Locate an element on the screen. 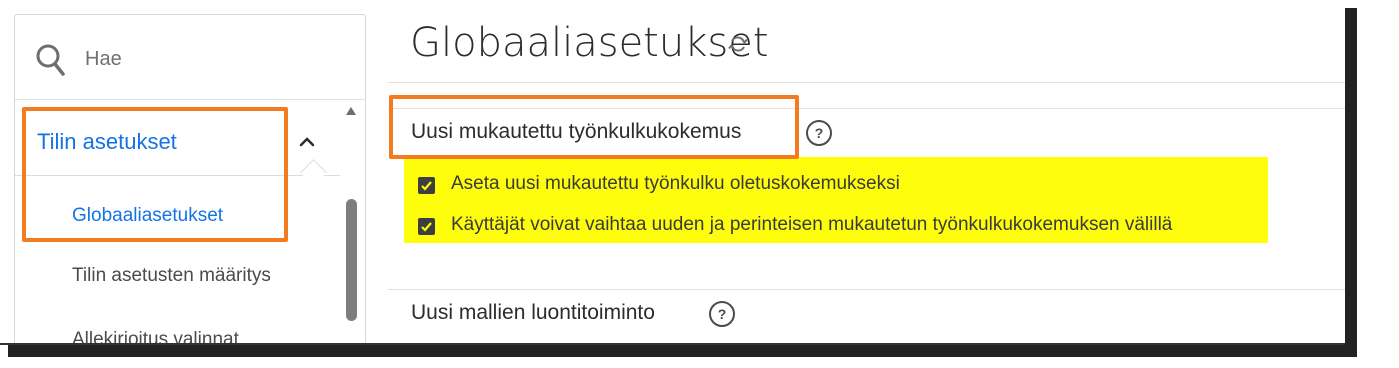  section-divider is located at coordinates (866, 289).